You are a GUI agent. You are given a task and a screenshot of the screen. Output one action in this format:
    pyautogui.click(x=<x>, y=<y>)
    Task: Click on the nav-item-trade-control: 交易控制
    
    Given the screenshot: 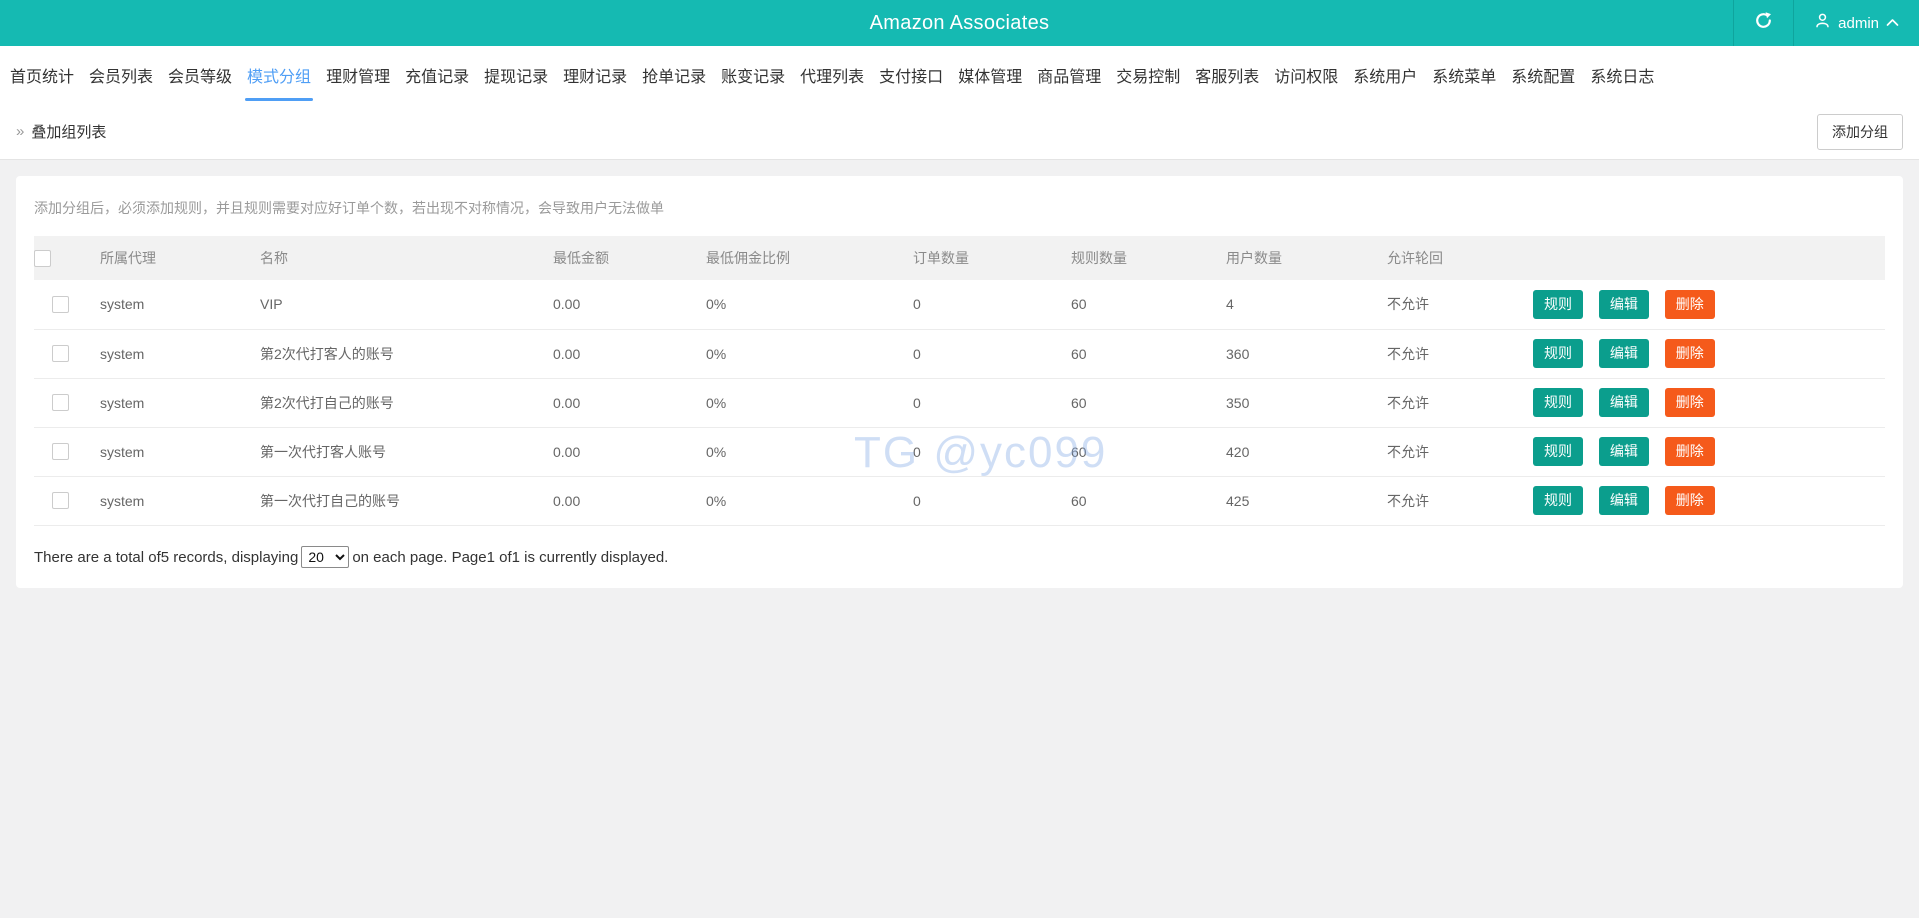 What is the action you would take?
    pyautogui.click(x=1148, y=75)
    